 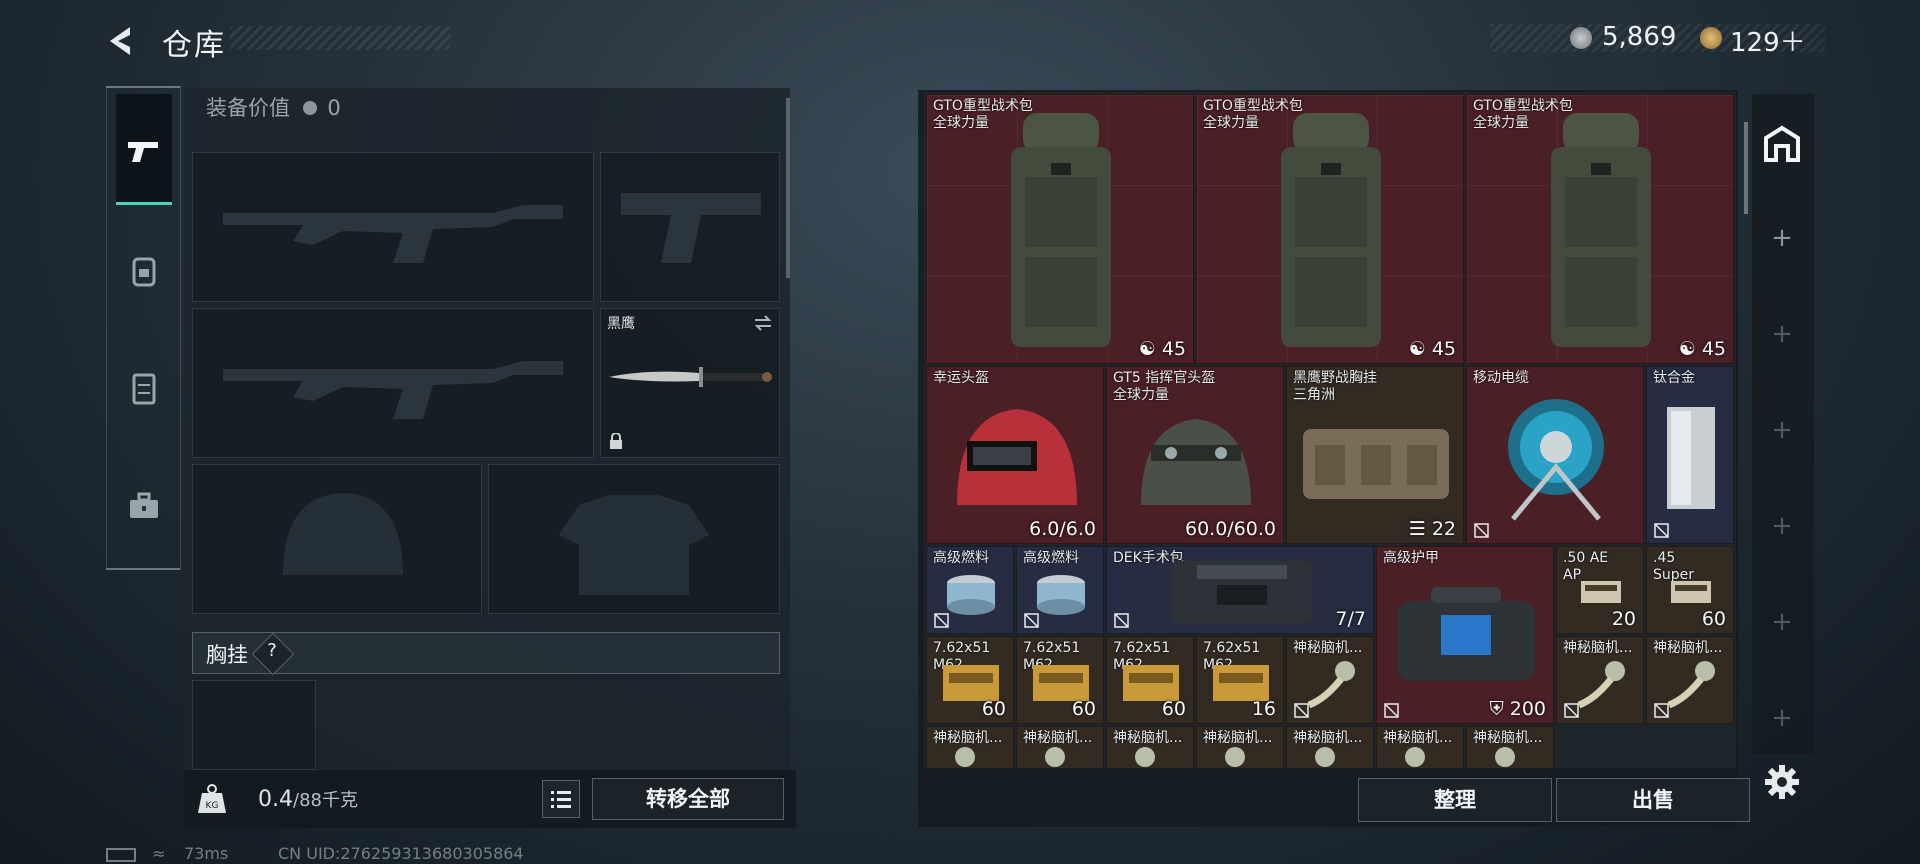 I want to click on inventory-item: 7.62x51M62 16, so click(x=1240, y=680).